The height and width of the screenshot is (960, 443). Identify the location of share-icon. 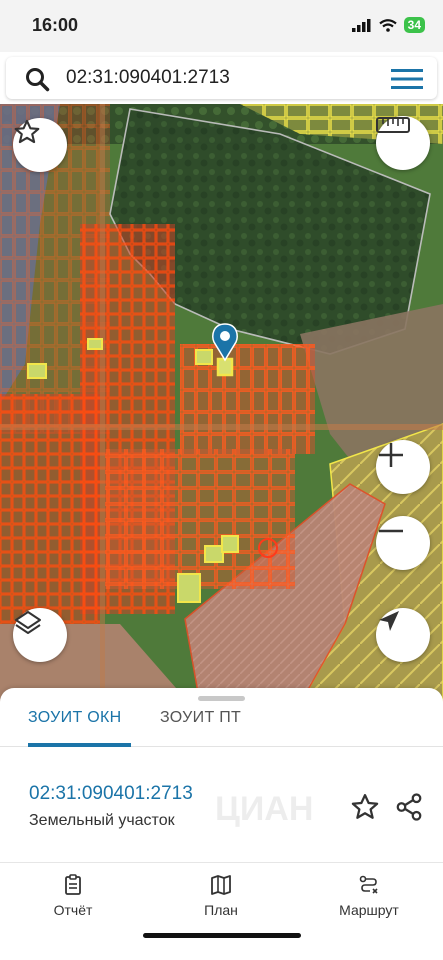
(409, 807).